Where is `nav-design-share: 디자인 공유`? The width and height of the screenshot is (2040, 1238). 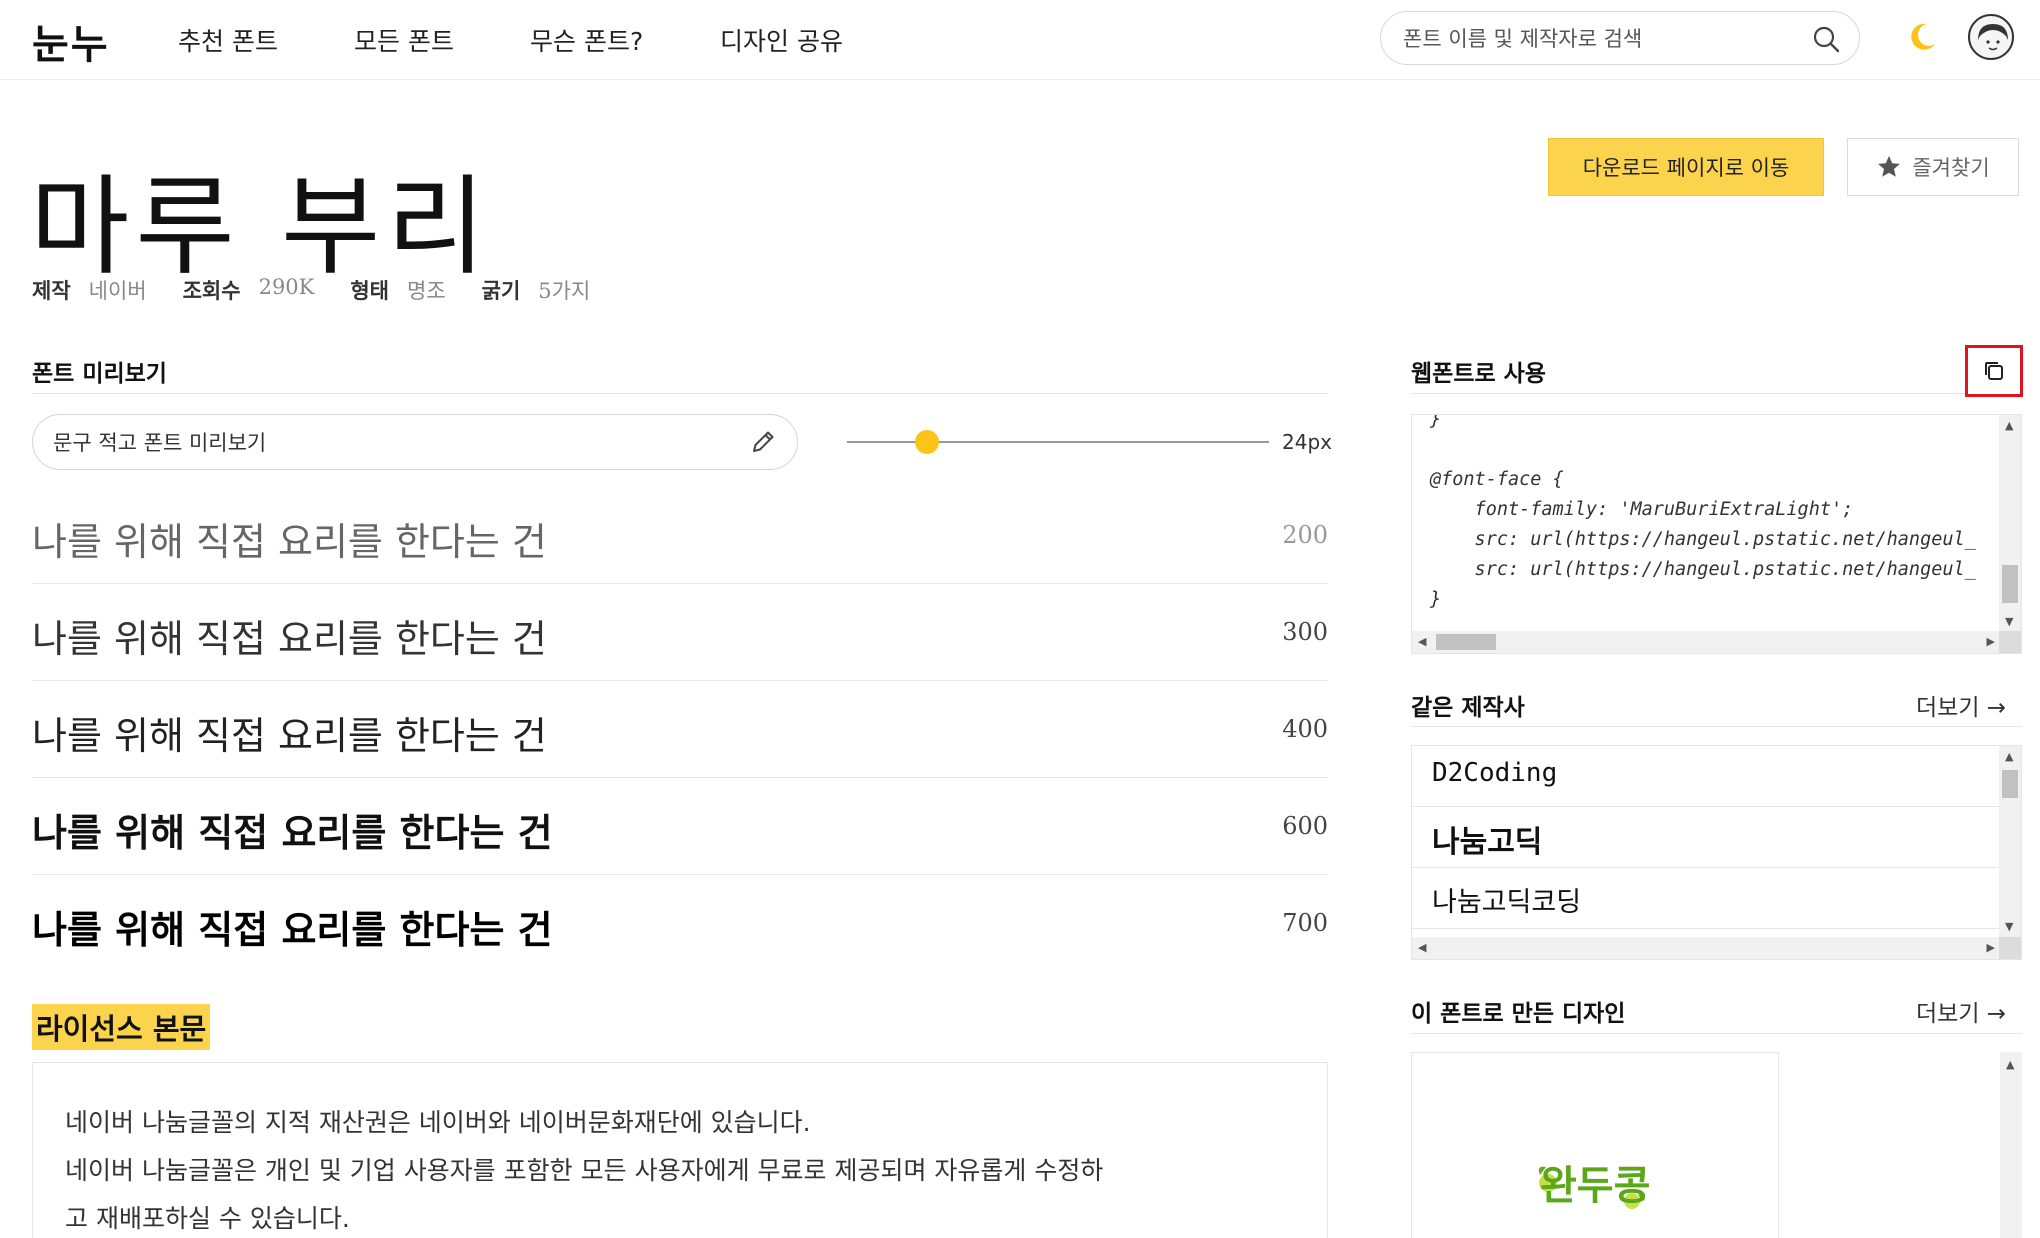
nav-design-share: 디자인 공유 is located at coordinates (781, 40).